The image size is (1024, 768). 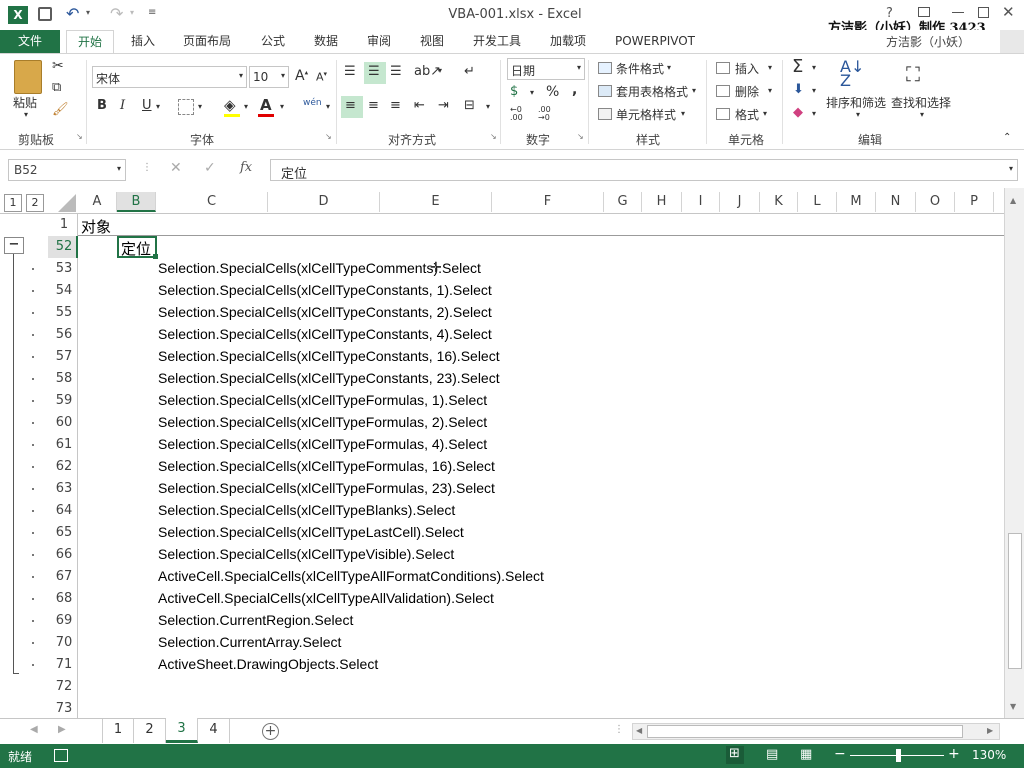 I want to click on shrink-font-icon: A▾, so click(x=321, y=77).